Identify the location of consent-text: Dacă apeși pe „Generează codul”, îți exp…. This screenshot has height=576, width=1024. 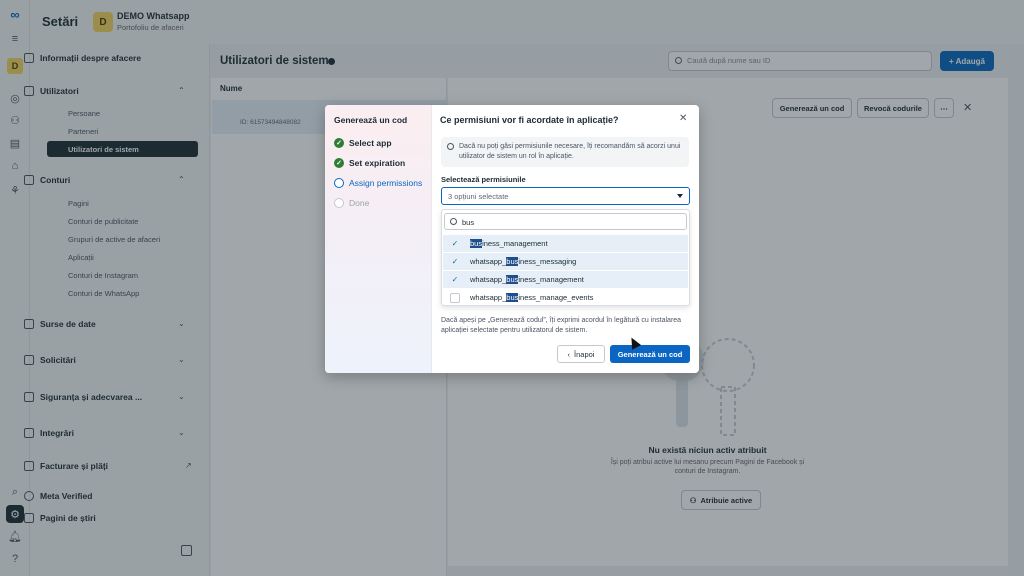
(561, 325).